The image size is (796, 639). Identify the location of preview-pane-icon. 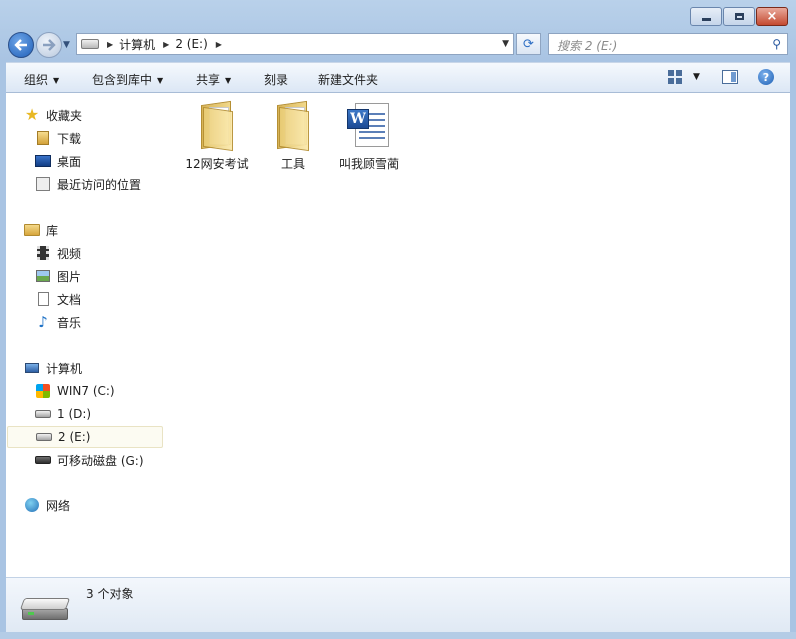
(730, 77).